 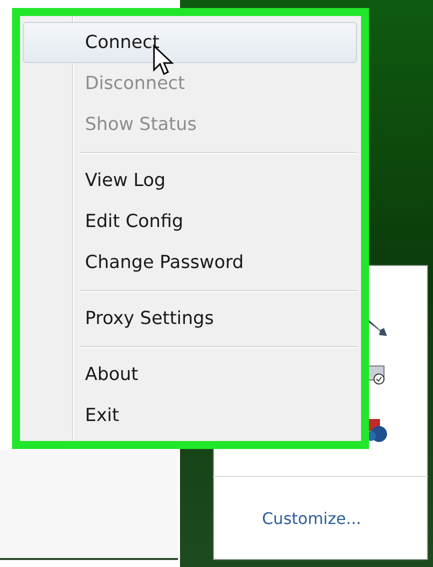 What do you see at coordinates (190, 318) in the screenshot?
I see `menu-item: Proxy Settings` at bounding box center [190, 318].